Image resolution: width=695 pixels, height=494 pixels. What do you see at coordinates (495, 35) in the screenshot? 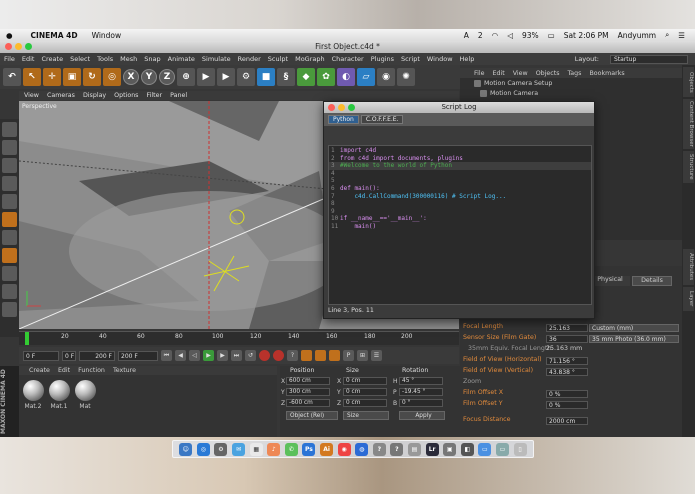
I see `wifi-icon: ◠` at bounding box center [495, 35].